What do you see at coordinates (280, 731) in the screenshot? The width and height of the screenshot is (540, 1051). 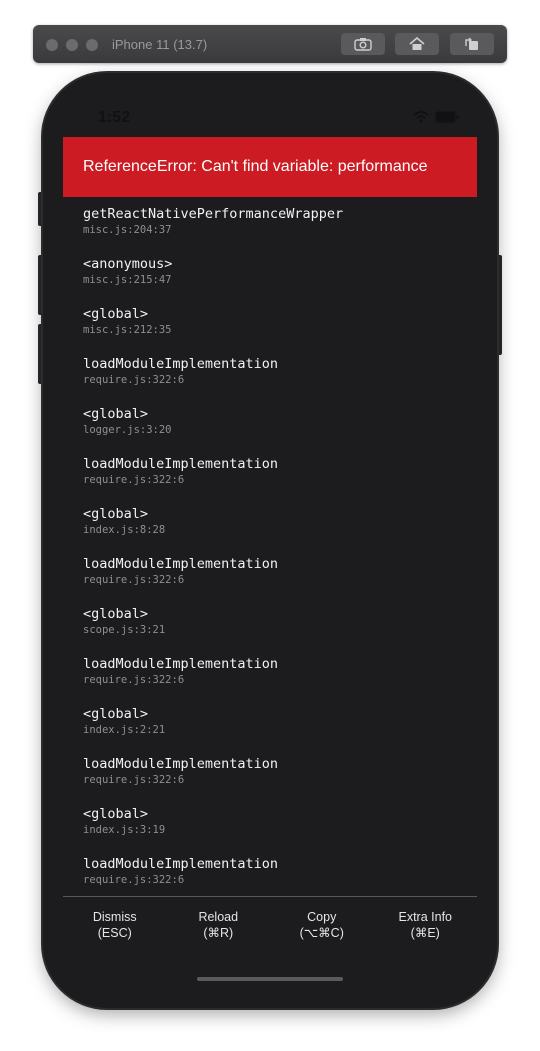 I see `stack-frame: <global> index.js:2:21` at bounding box center [280, 731].